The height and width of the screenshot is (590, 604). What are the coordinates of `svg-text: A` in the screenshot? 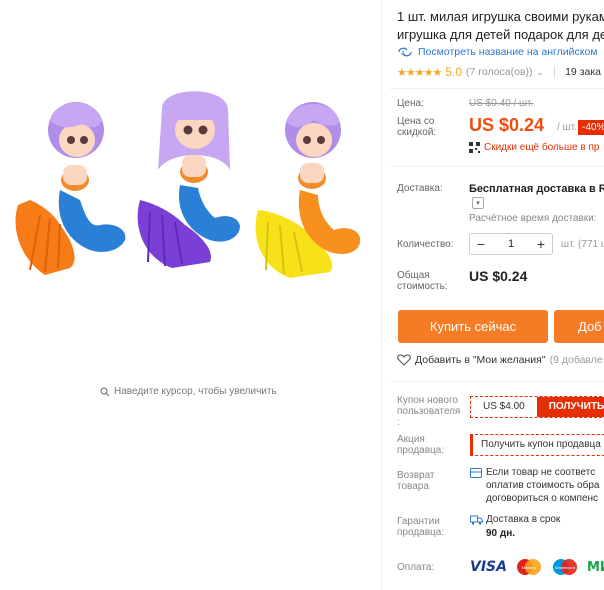 It's located at (403, 54).